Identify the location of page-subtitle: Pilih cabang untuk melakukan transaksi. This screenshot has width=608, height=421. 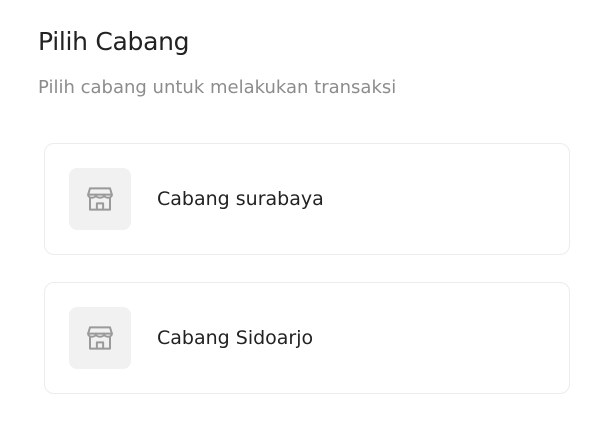
(217, 87).